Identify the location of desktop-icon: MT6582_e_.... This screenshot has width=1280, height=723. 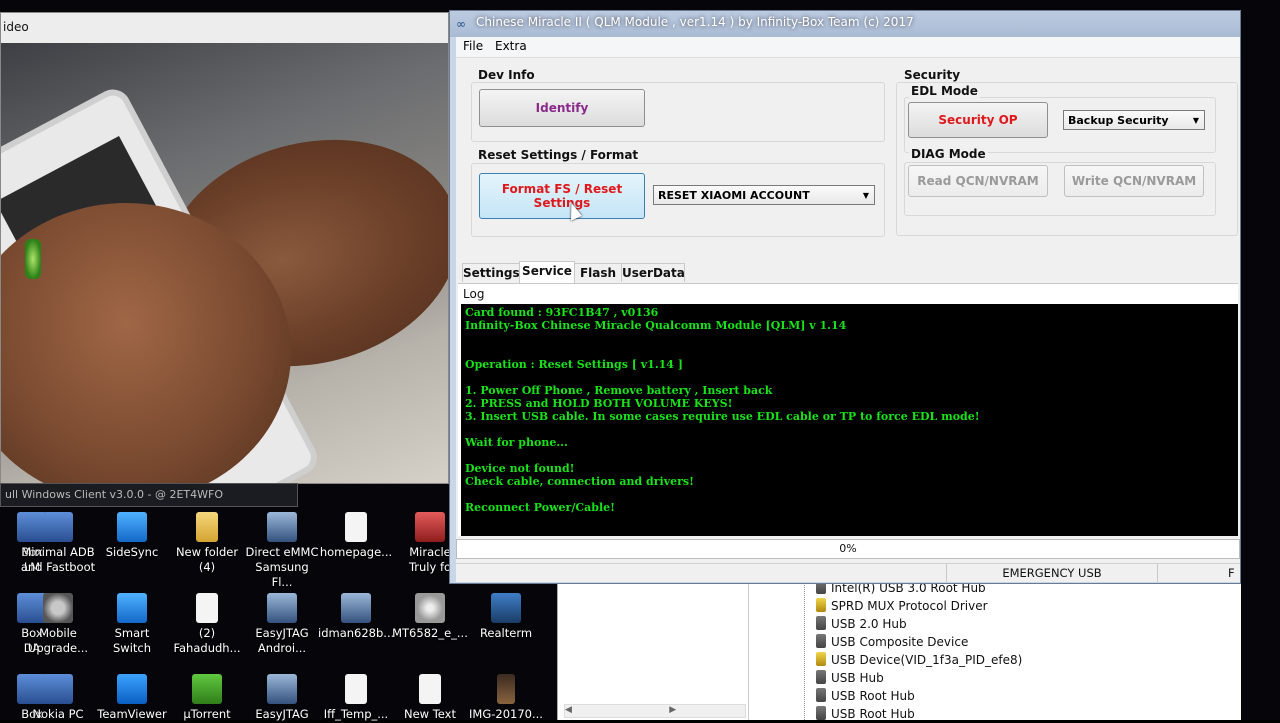
(430, 617).